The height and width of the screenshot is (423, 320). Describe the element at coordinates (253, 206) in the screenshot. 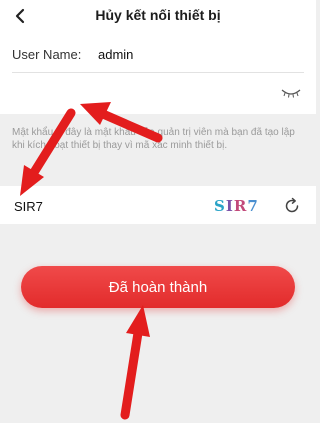

I see `captcha-char: 7` at that location.